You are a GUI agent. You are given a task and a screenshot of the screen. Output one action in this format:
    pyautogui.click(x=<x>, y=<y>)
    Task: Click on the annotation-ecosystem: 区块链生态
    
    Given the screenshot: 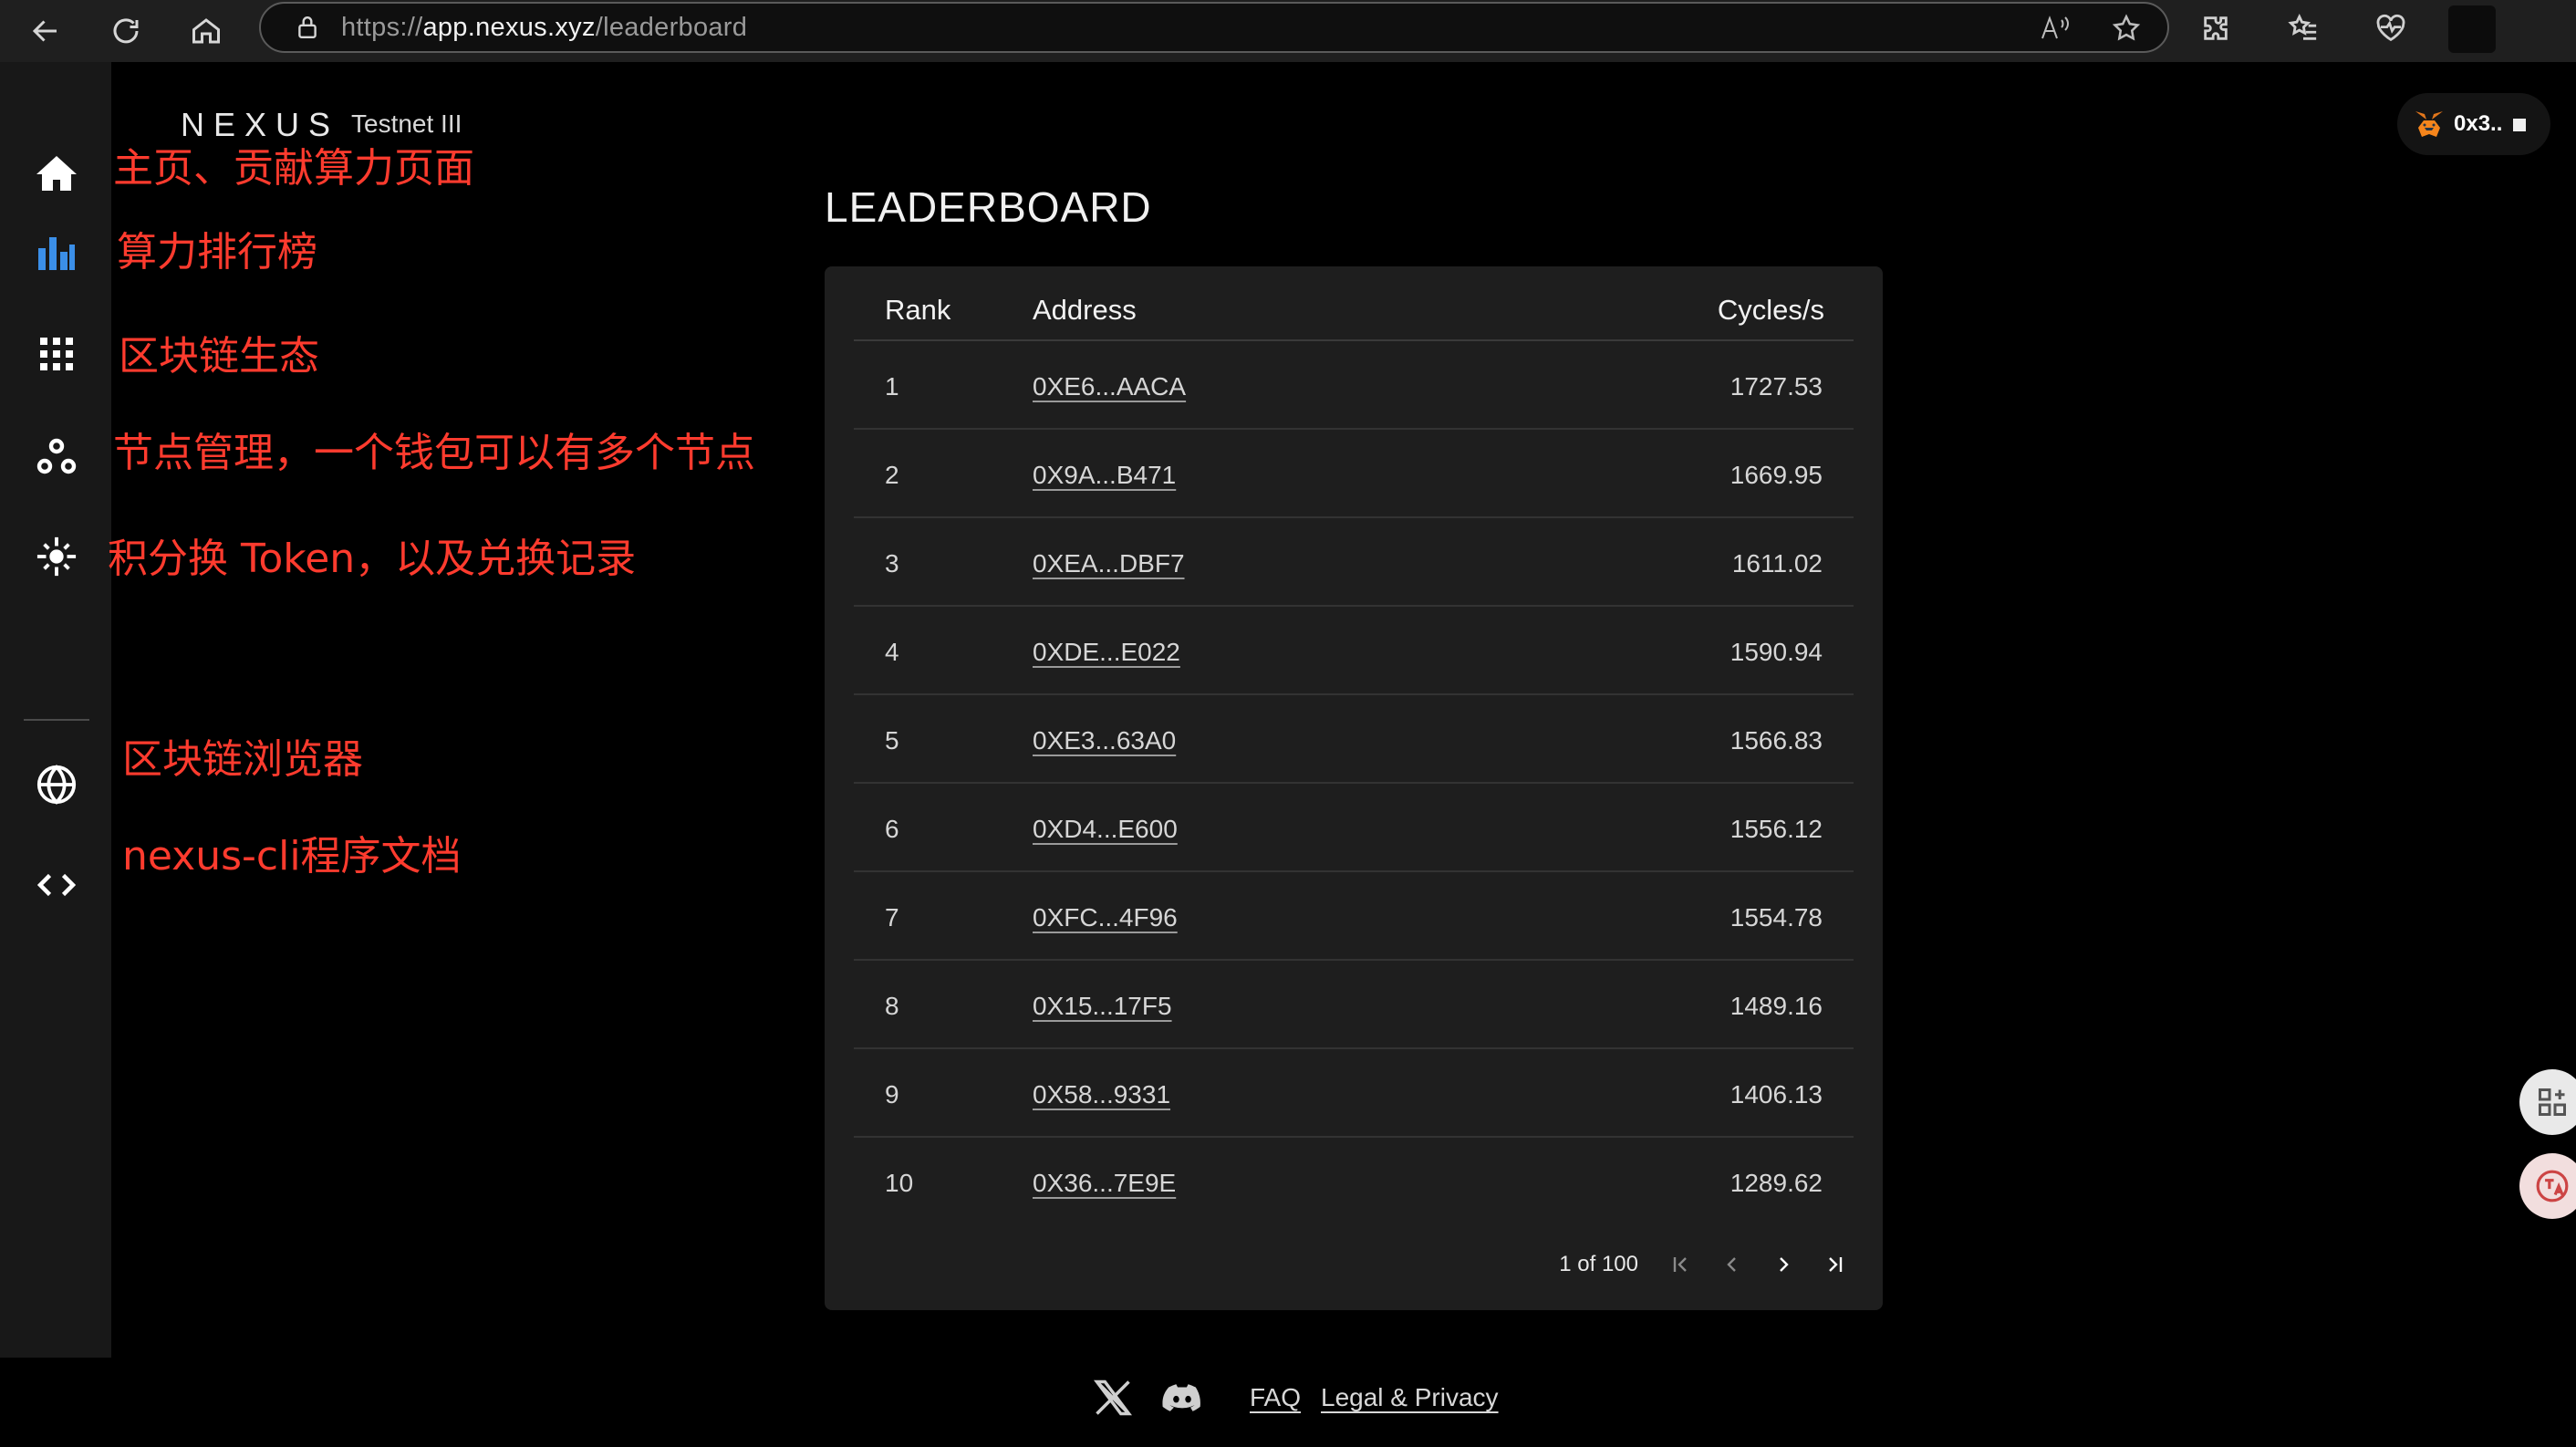 What is the action you would take?
    pyautogui.click(x=219, y=356)
    